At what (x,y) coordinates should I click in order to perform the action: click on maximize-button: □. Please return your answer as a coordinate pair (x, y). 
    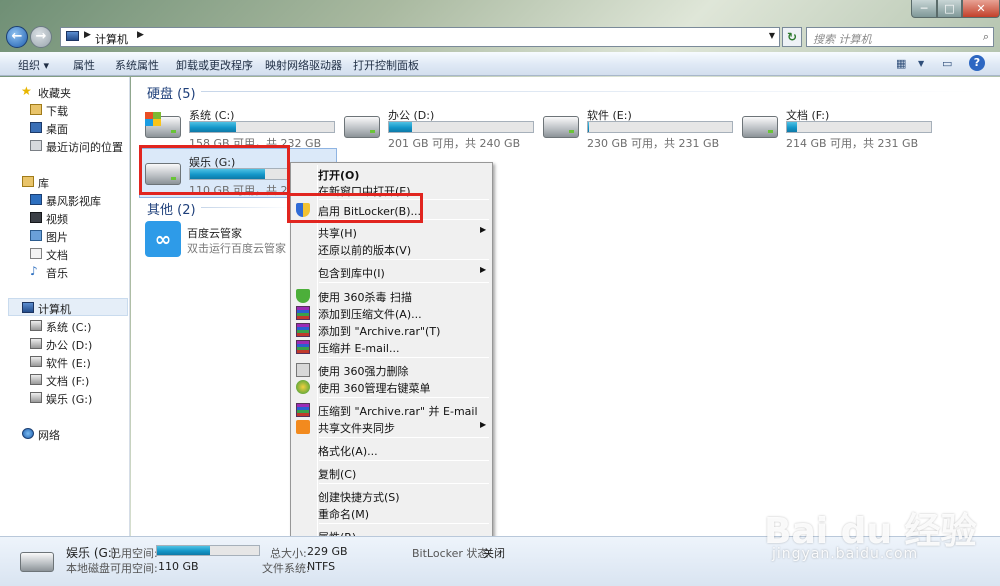
    Looking at the image, I should click on (949, 9).